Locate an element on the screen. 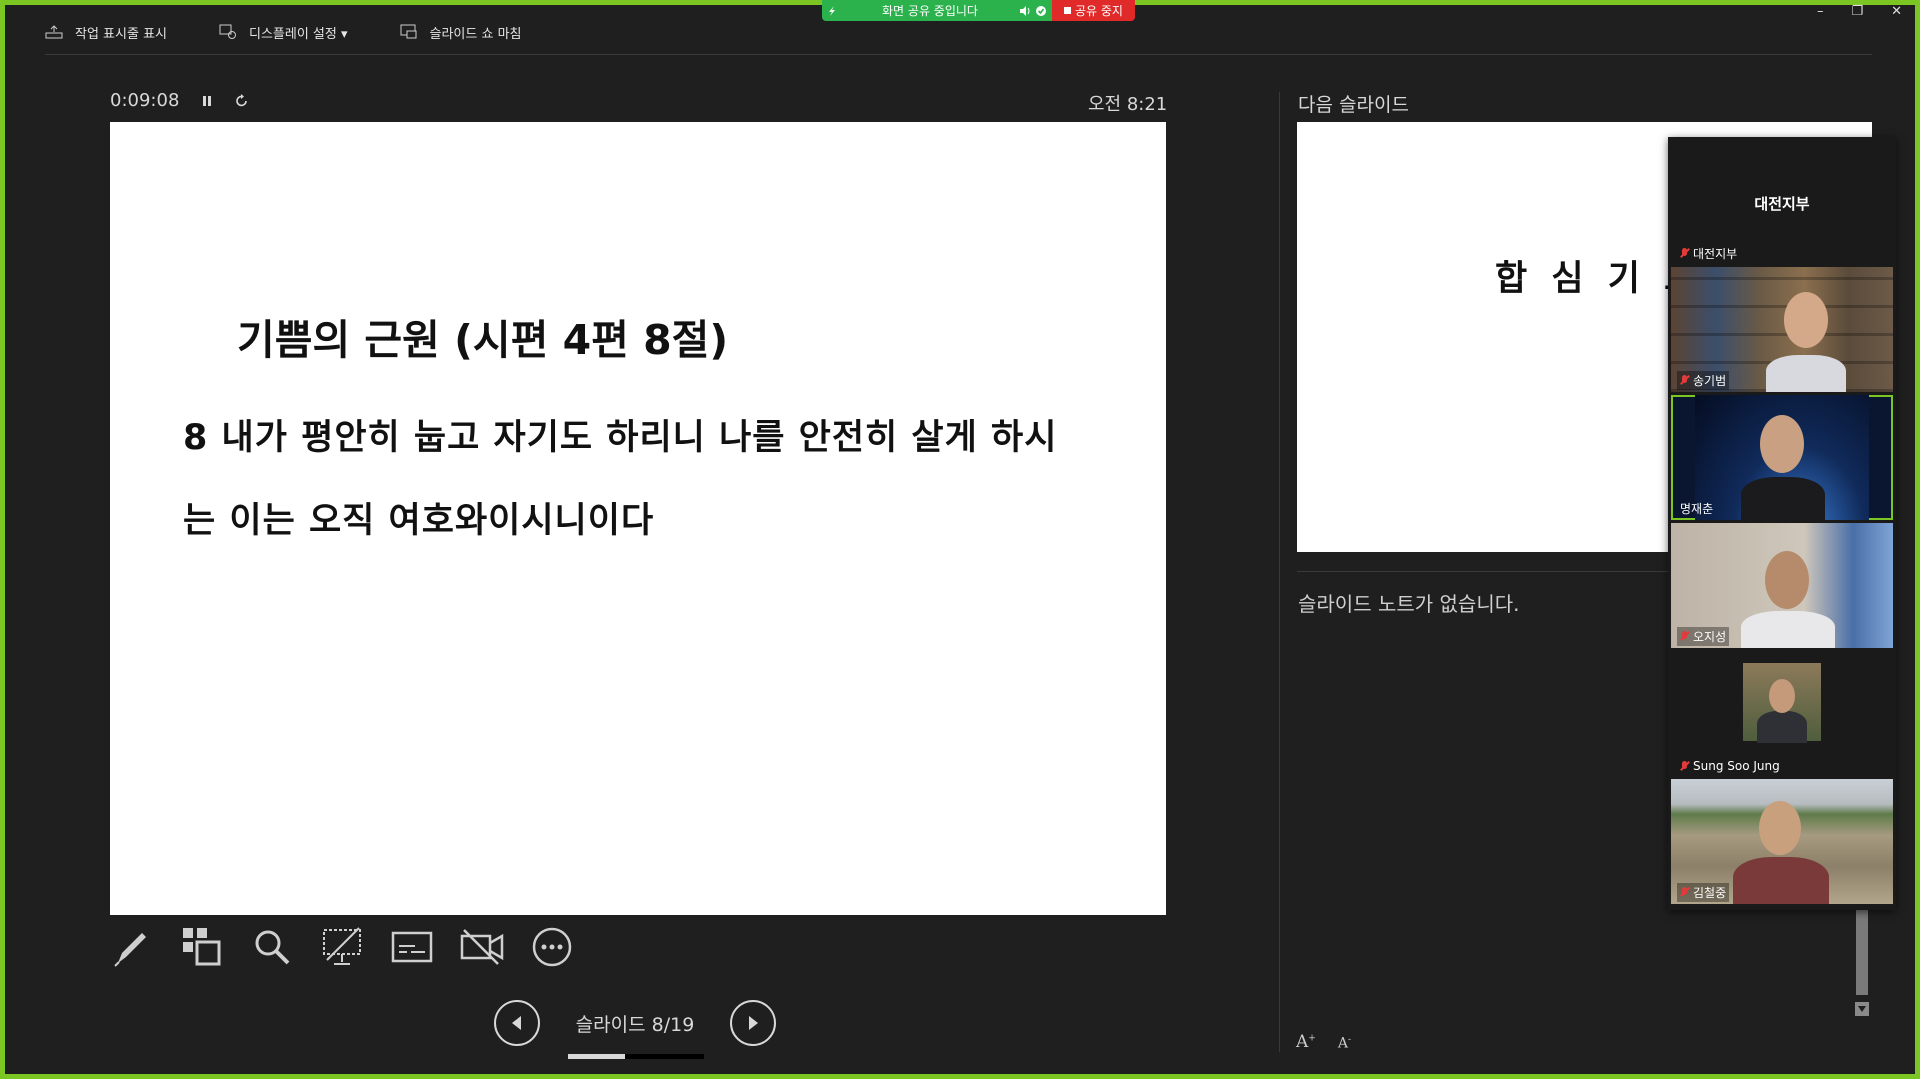 The height and width of the screenshot is (1079, 1920). stop-share-button: 공유 중지 is located at coordinates (1093, 10).